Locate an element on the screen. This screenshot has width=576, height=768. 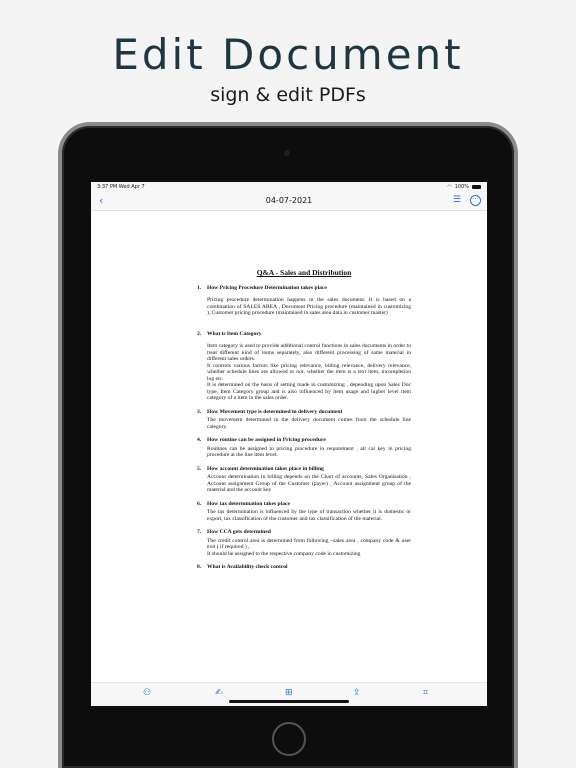
doc-title: Q&A - Sales and Distribution is located at coordinates (304, 272).